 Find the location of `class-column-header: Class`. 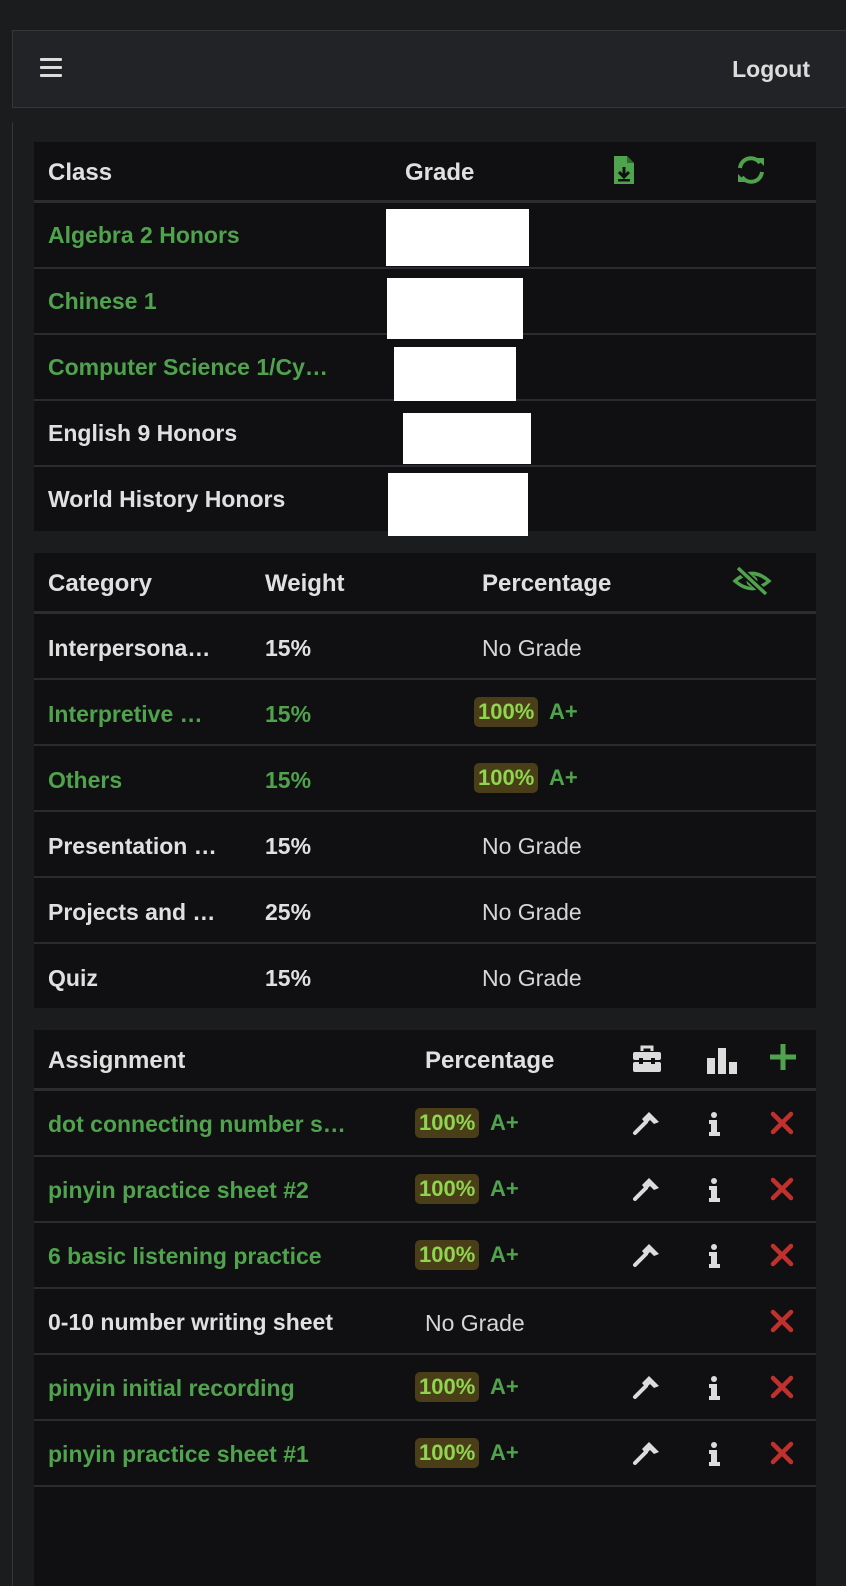

class-column-header: Class is located at coordinates (80, 172).